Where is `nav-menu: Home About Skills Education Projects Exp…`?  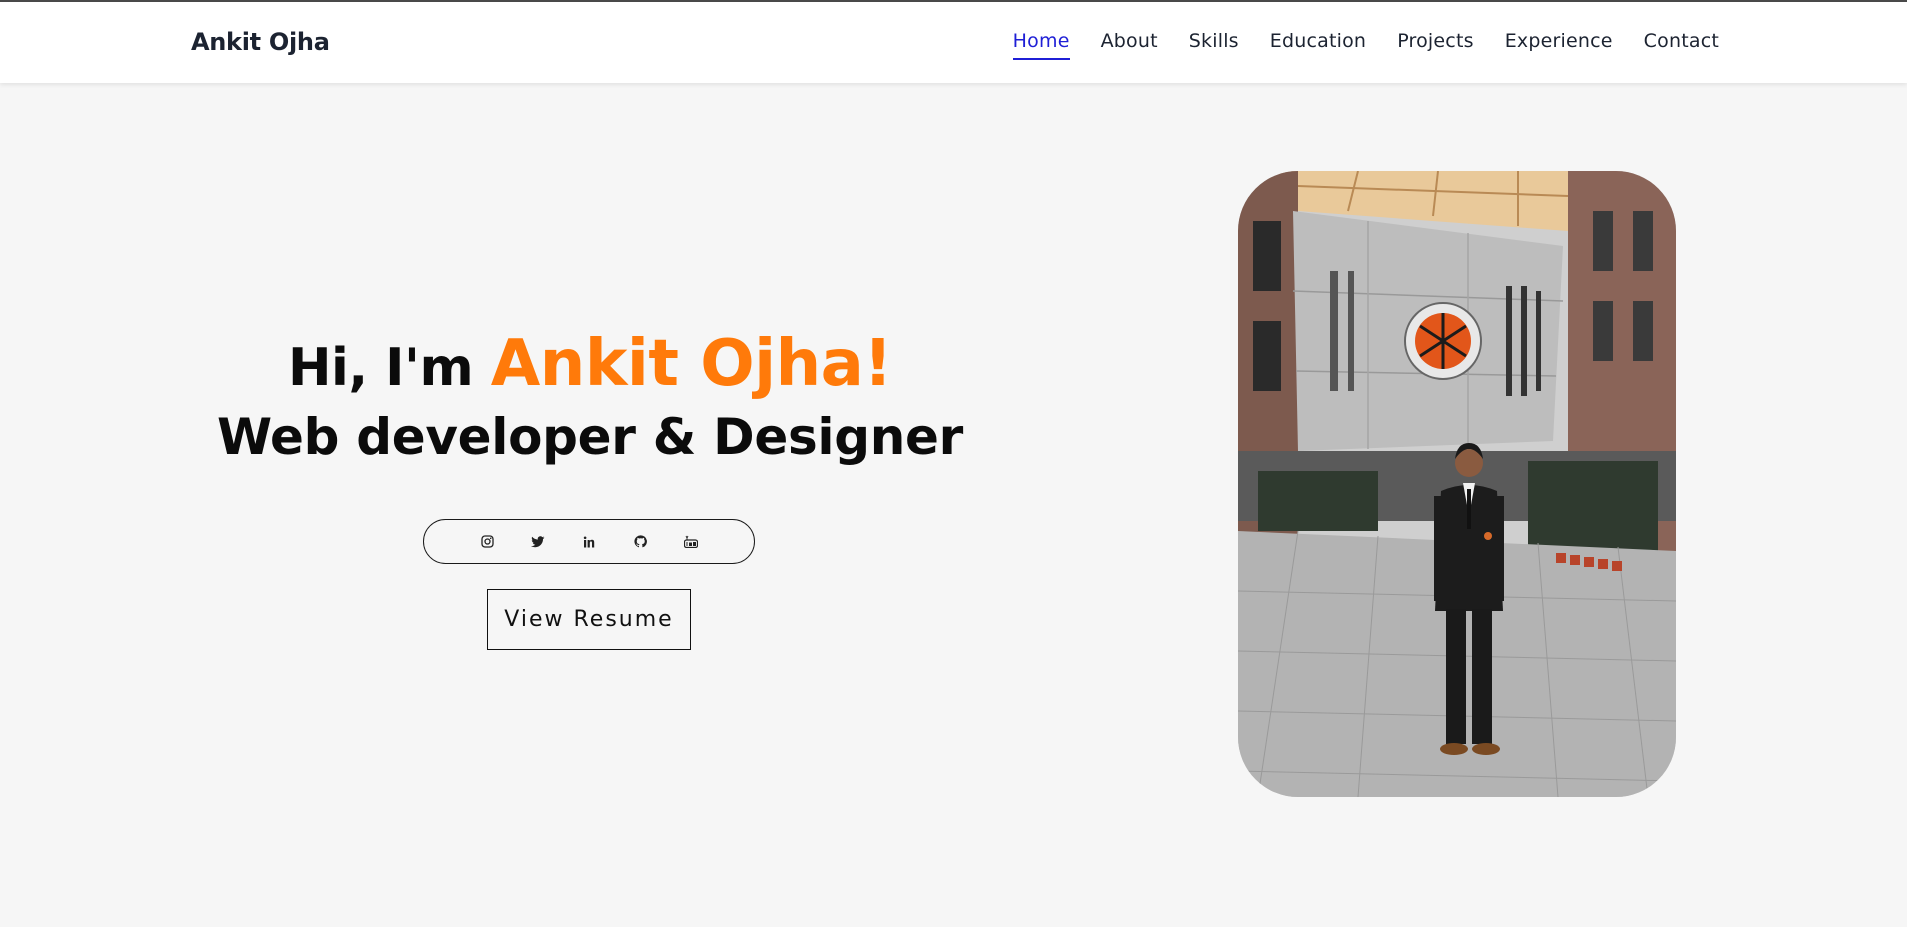 nav-menu: Home About Skills Education Projects Exp… is located at coordinates (1365, 45).